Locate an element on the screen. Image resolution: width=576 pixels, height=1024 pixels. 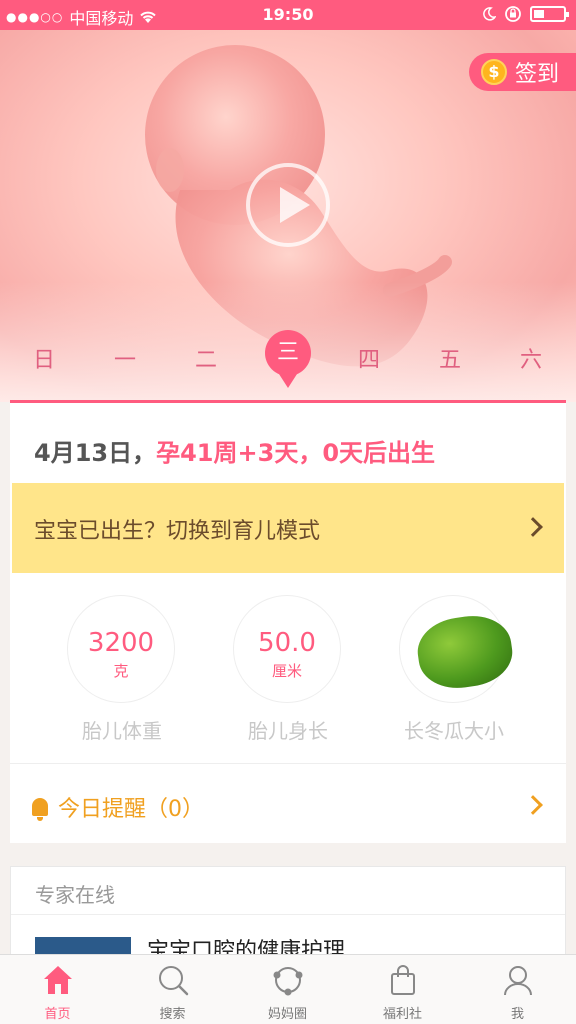
rotation-lock-icon is located at coordinates (513, 14).